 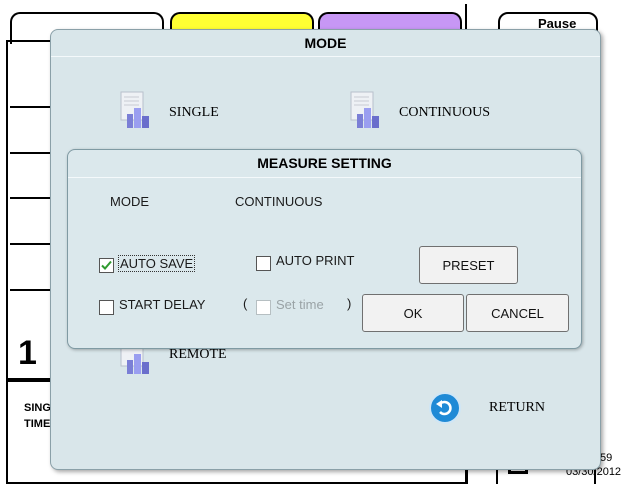 What do you see at coordinates (129, 201) in the screenshot?
I see `mode-field-label: MODE` at bounding box center [129, 201].